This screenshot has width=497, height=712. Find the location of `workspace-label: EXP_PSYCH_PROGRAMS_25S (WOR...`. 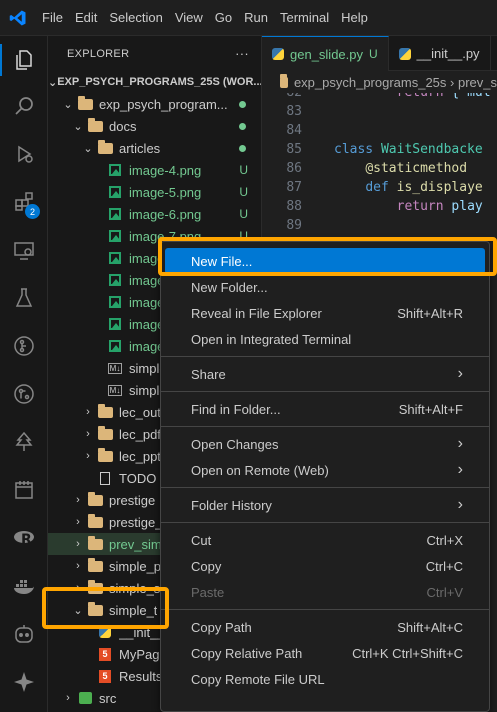

workspace-label: EXP_PSYCH_PROGRAMS_25S (WOR... is located at coordinates (159, 82).